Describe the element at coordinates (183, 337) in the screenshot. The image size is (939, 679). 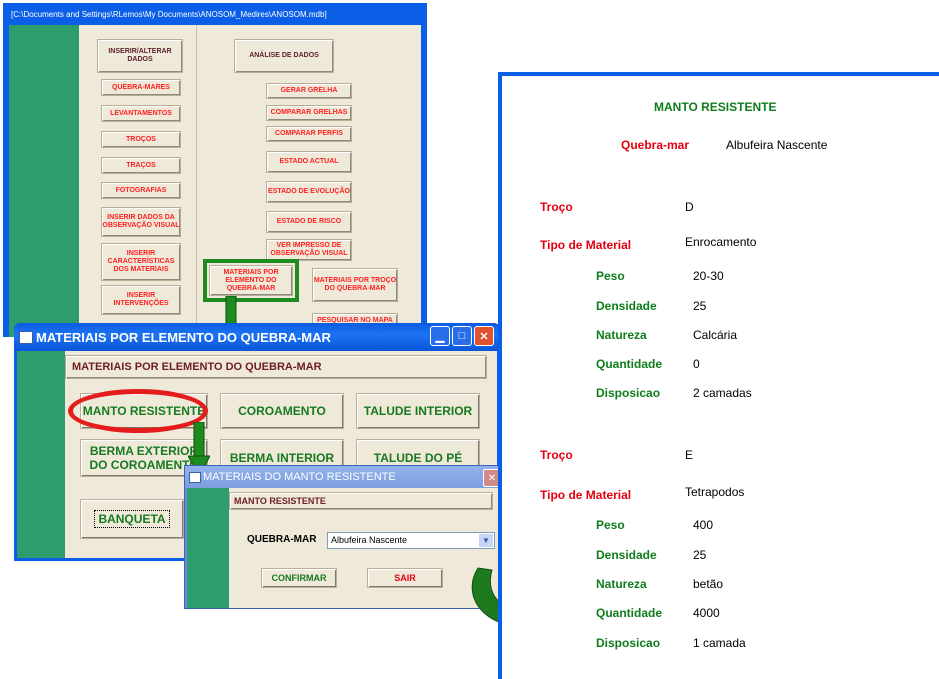
I see `elem-window-title: MATERIAIS POR ELEMENTO DO QUEBRA-MAR` at that location.